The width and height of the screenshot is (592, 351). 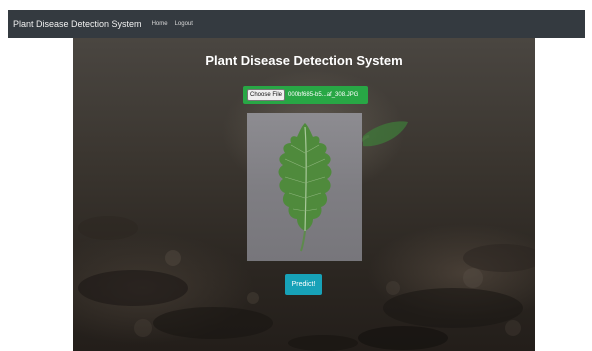 I want to click on page-title: Plant Disease Detection System, so click(x=304, y=60).